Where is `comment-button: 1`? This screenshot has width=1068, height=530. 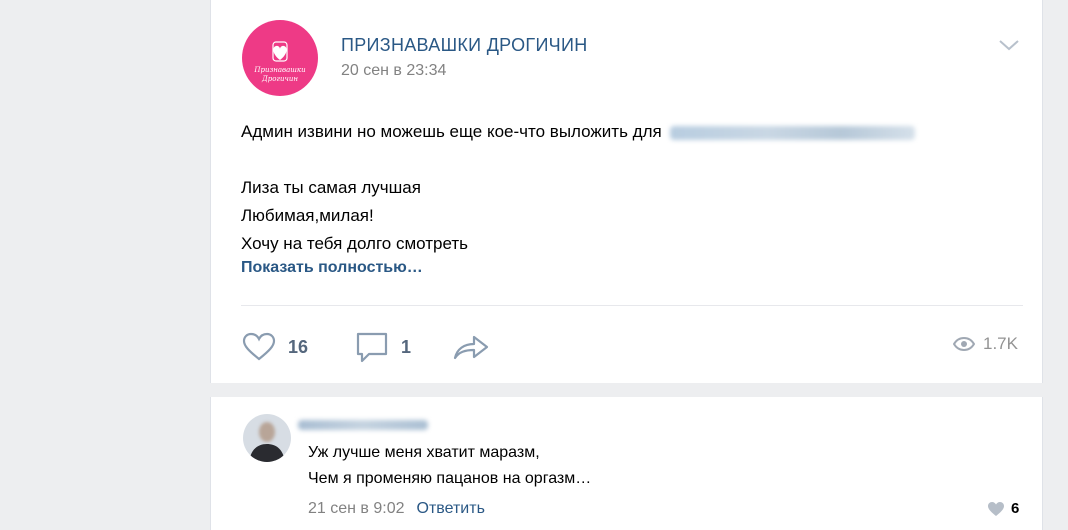 comment-button: 1 is located at coordinates (383, 347).